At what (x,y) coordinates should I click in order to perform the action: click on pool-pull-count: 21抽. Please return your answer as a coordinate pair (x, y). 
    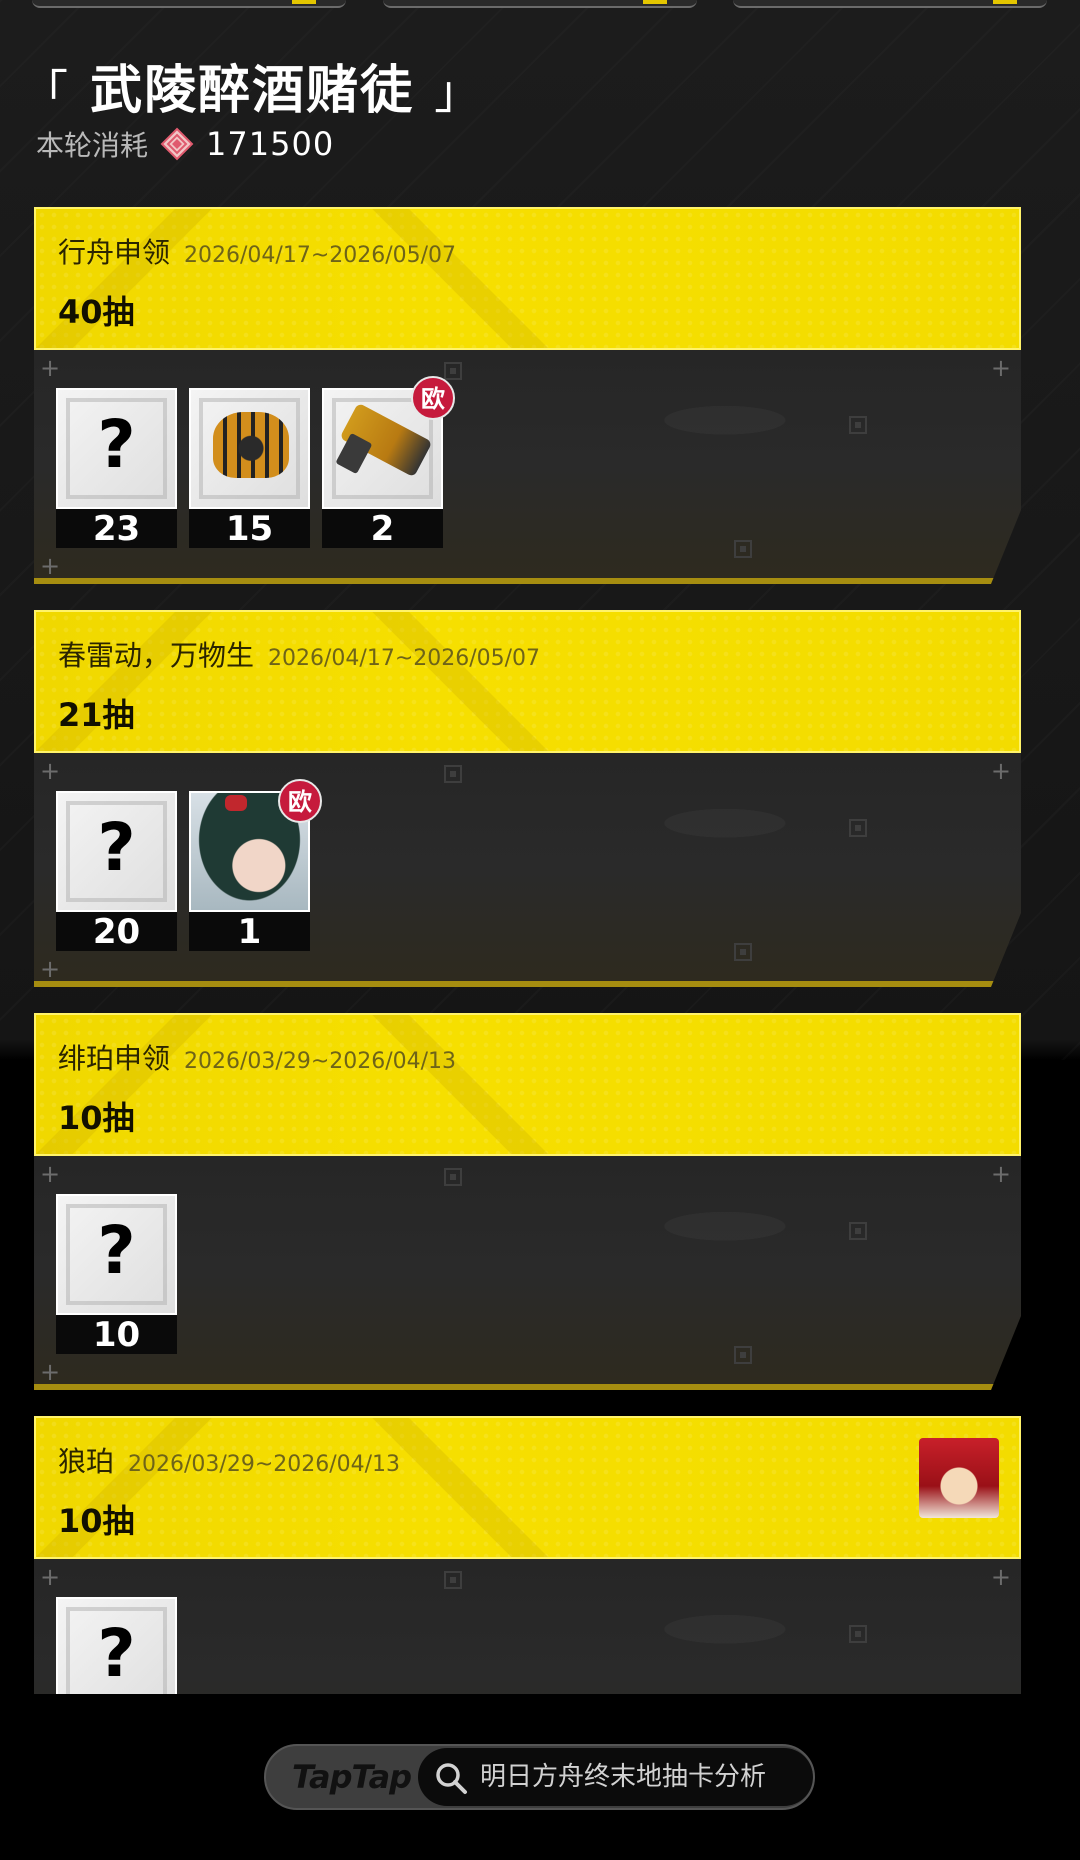
    Looking at the image, I should click on (96, 715).